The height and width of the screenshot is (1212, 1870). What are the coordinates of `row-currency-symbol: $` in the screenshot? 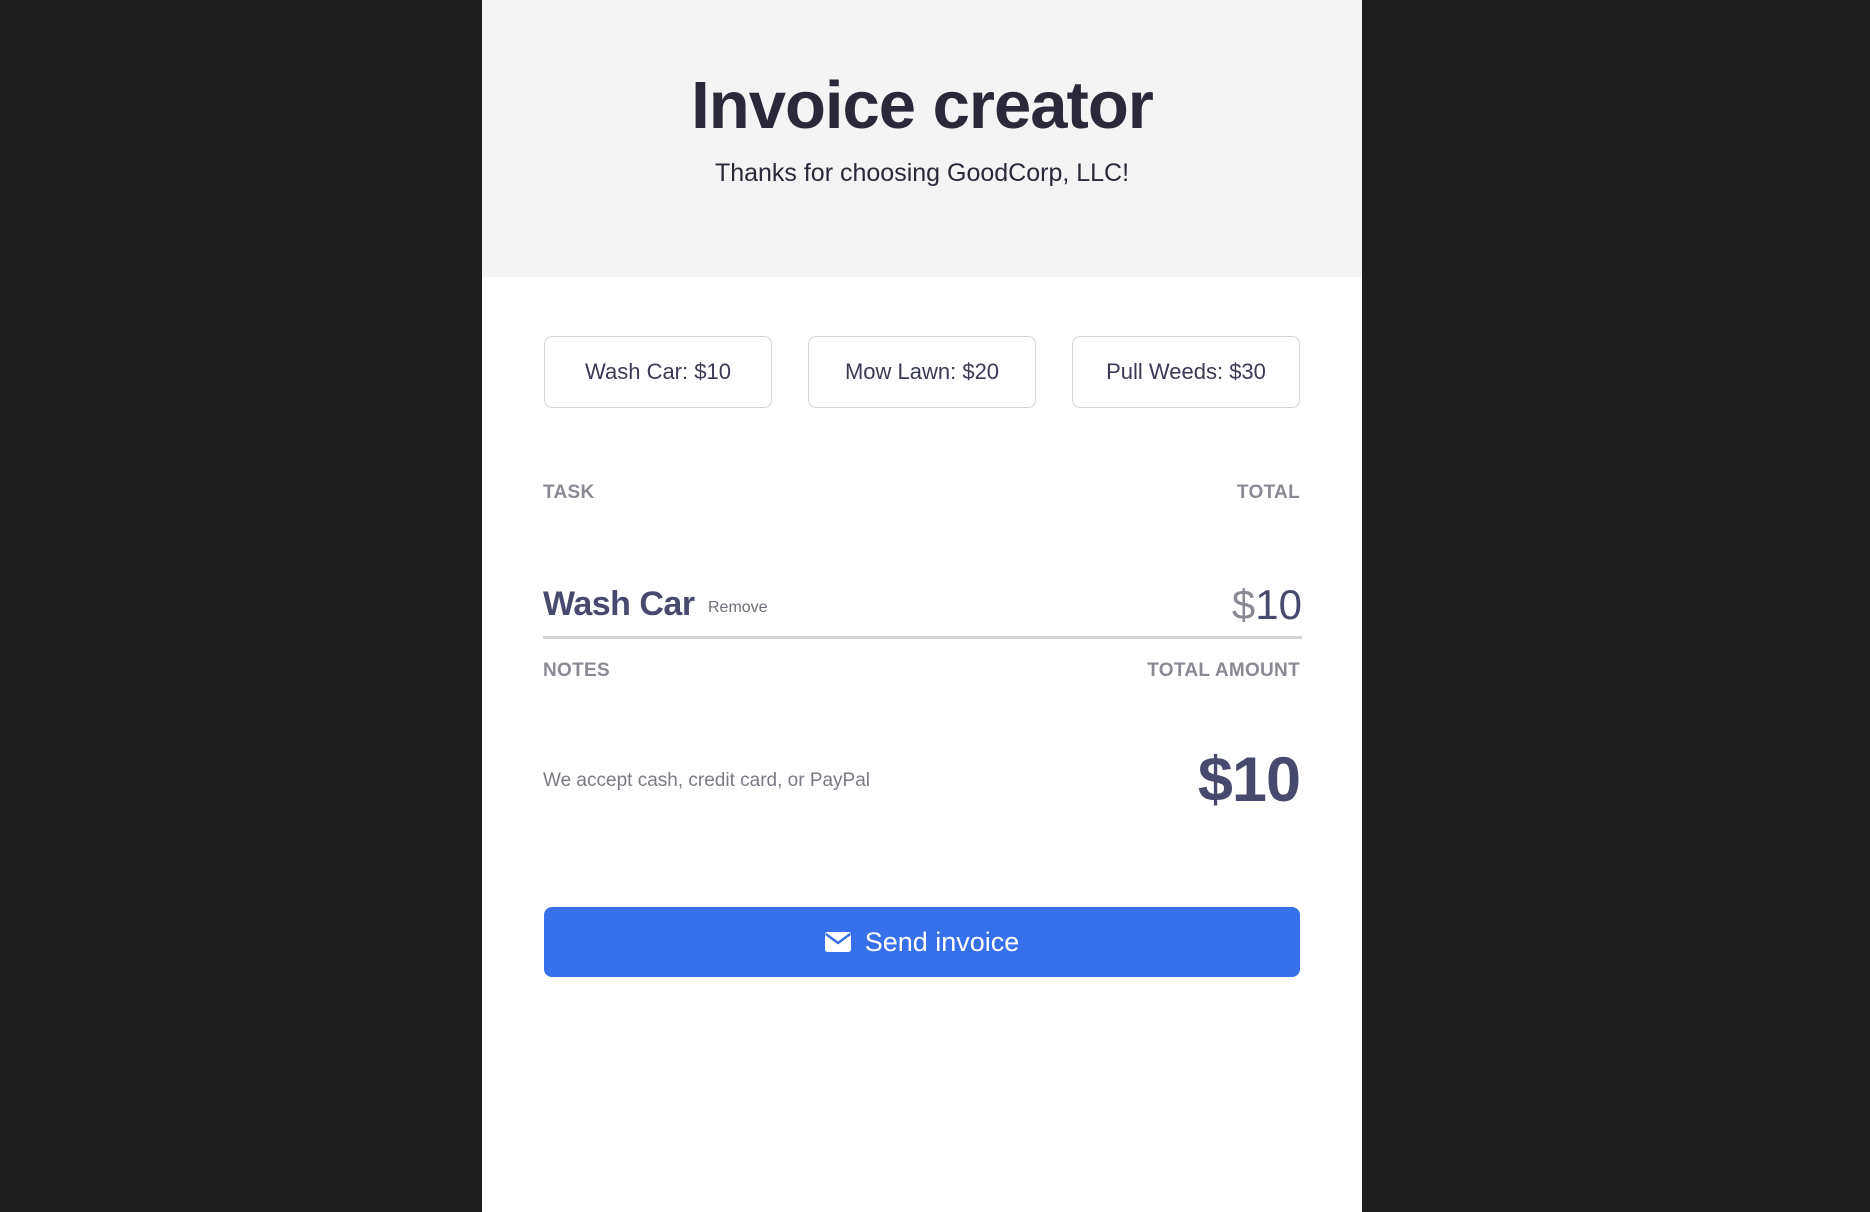 It's located at (1243, 604).